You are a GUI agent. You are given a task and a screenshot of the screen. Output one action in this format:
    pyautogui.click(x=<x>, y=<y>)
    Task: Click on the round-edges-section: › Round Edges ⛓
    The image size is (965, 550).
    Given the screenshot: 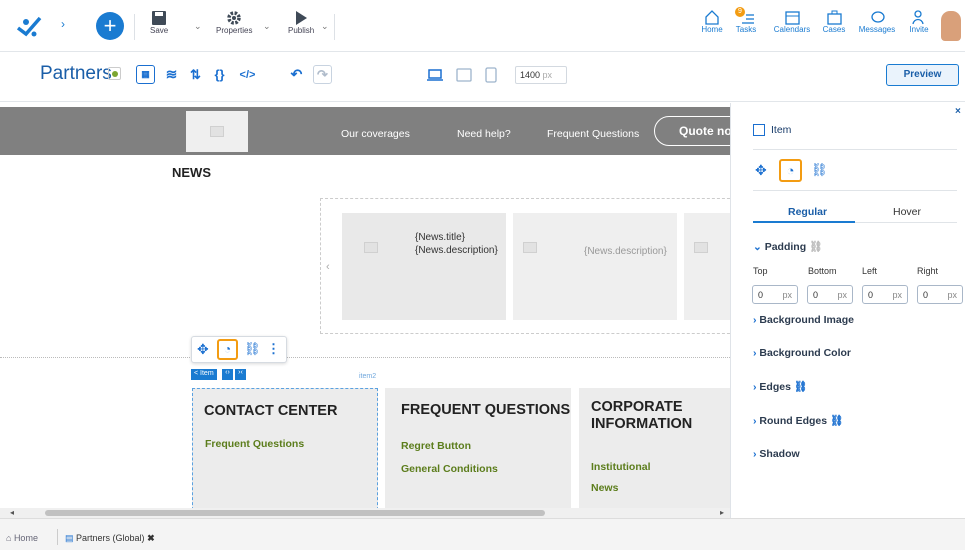 What is the action you would take?
    pyautogui.click(x=798, y=420)
    